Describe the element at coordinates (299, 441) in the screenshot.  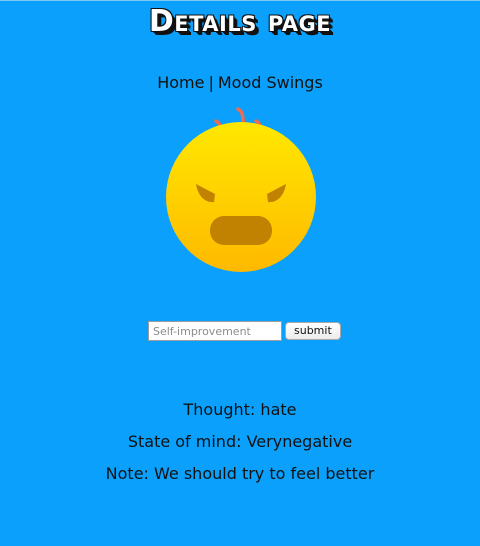
I see `state-value: Verynegative` at that location.